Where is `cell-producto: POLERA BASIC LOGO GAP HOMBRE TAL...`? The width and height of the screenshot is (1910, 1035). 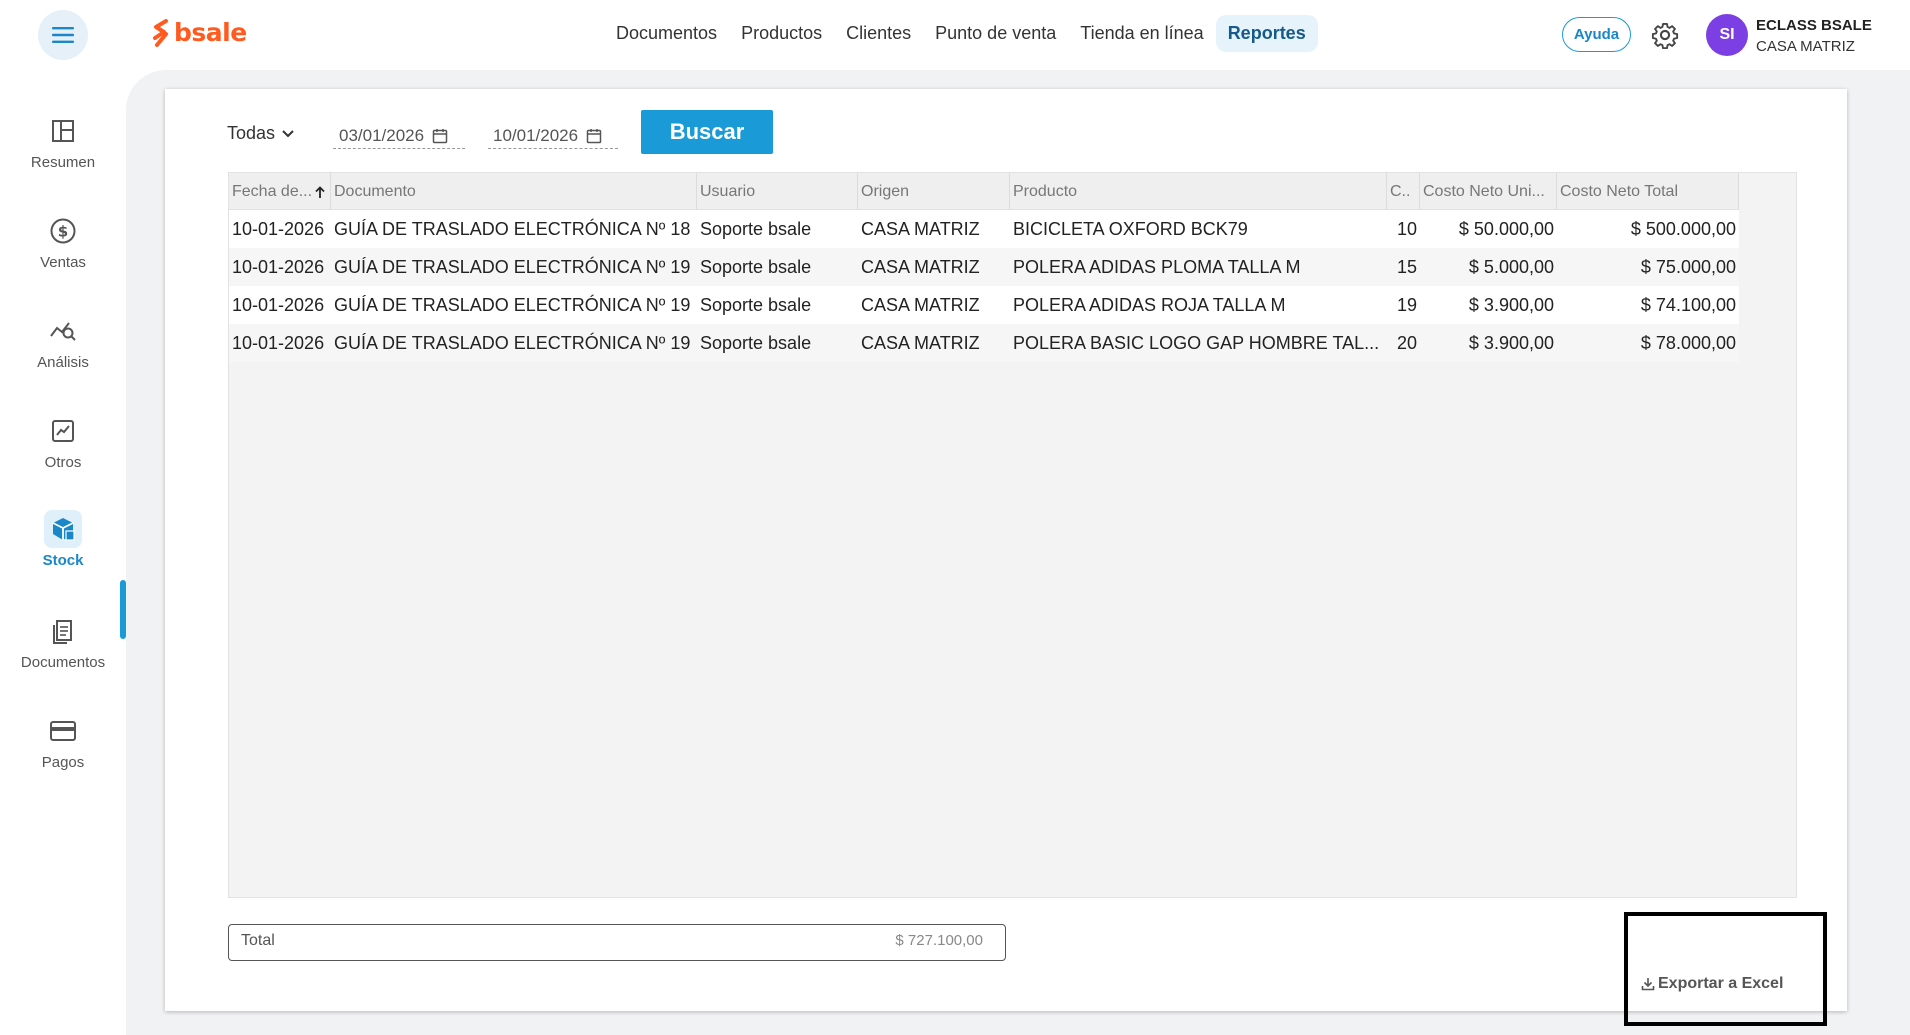 cell-producto: POLERA BASIC LOGO GAP HOMBRE TAL... is located at coordinates (1196, 342).